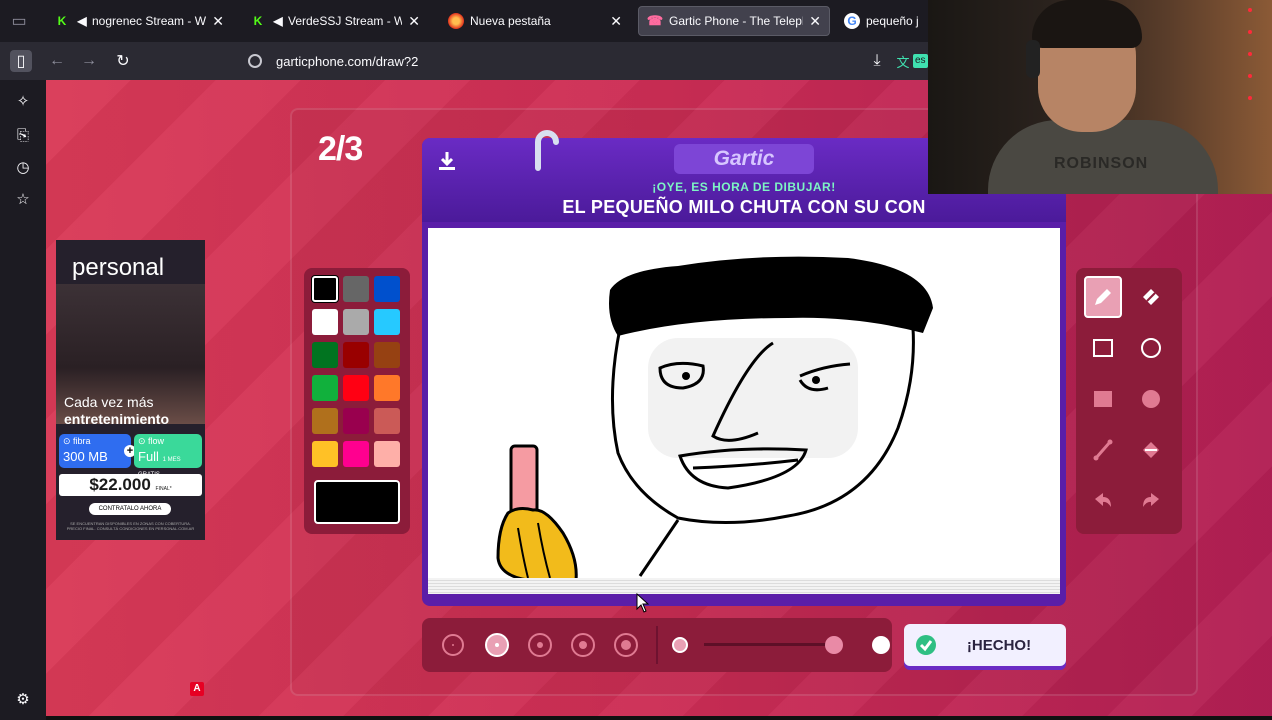  What do you see at coordinates (1103, 348) in the screenshot?
I see `rectangle-outline-icon` at bounding box center [1103, 348].